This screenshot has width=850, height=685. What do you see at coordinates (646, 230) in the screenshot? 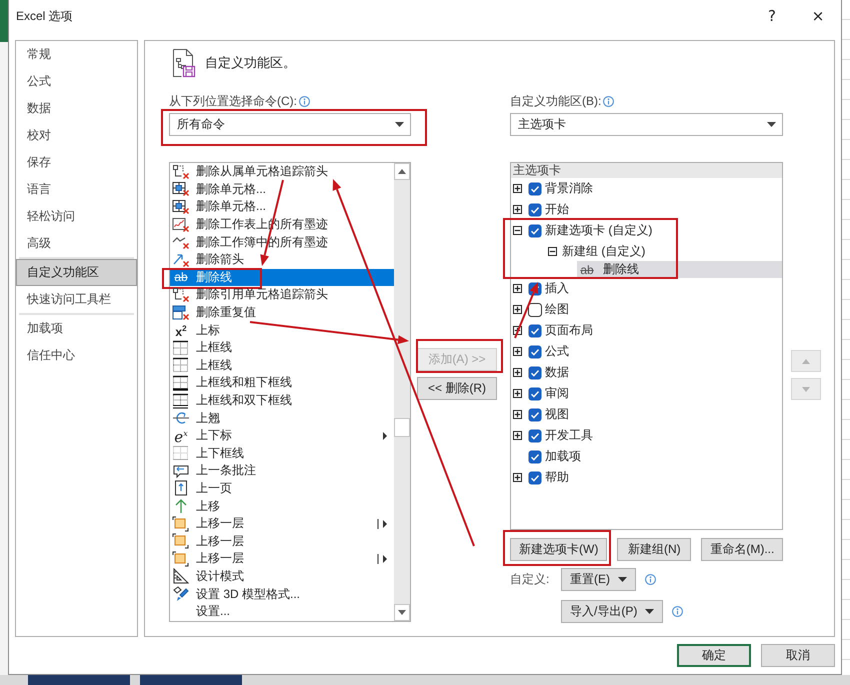
I see `tree-item: 新建选项卡 (自定义)` at bounding box center [646, 230].